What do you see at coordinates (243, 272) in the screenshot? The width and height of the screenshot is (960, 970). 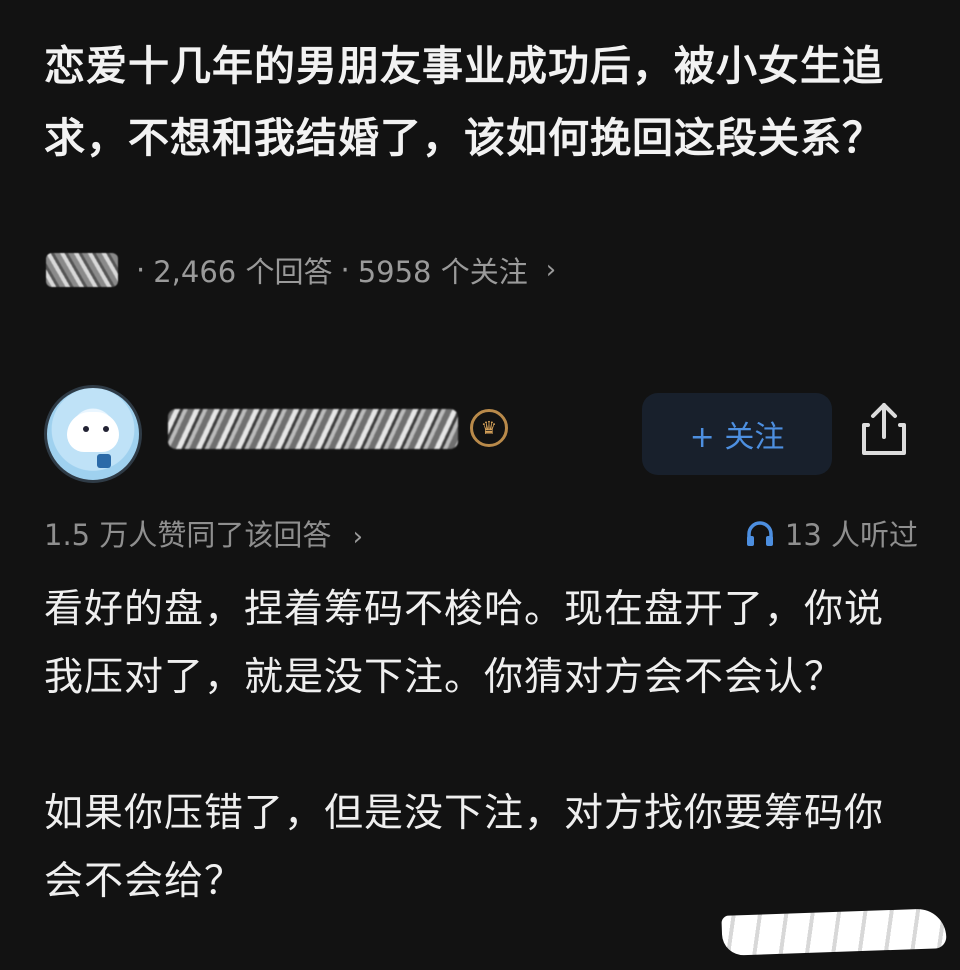 I see `answers-count: 2,466 个回答` at bounding box center [243, 272].